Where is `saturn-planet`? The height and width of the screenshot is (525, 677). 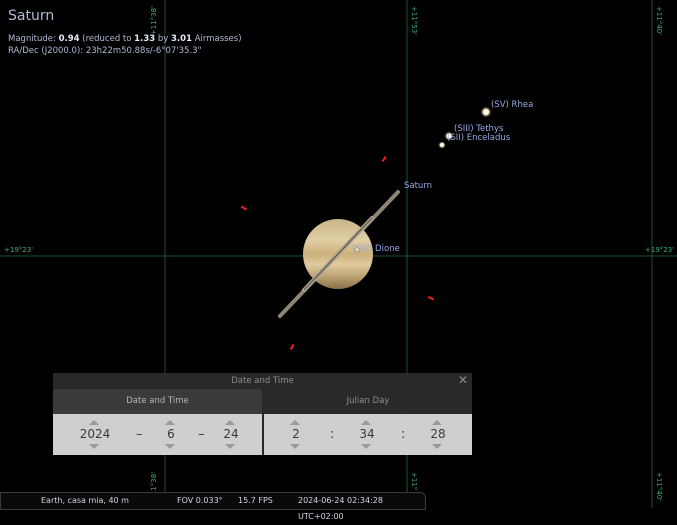
saturn-planet is located at coordinates (339, 254).